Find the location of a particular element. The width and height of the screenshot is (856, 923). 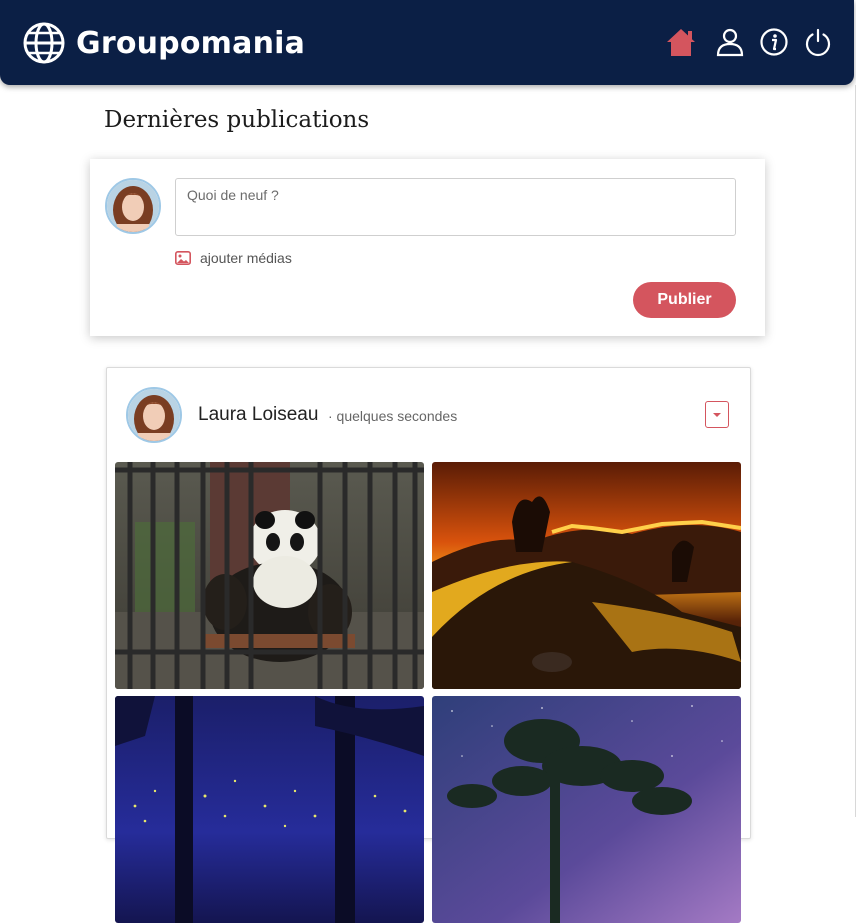

add-media-button: ajouter médias is located at coordinates (233, 258).